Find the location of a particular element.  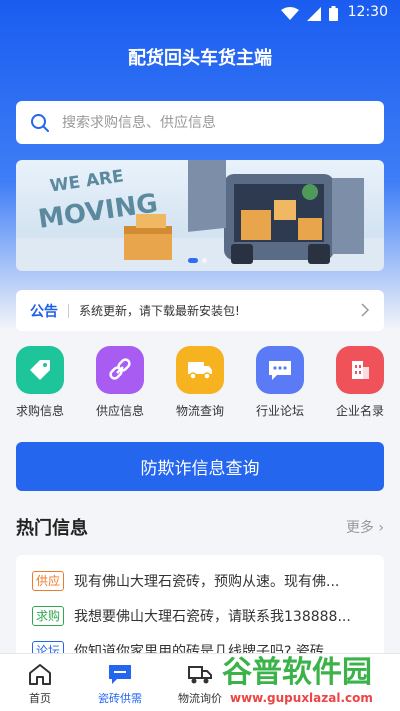

search-input is located at coordinates (207, 122).